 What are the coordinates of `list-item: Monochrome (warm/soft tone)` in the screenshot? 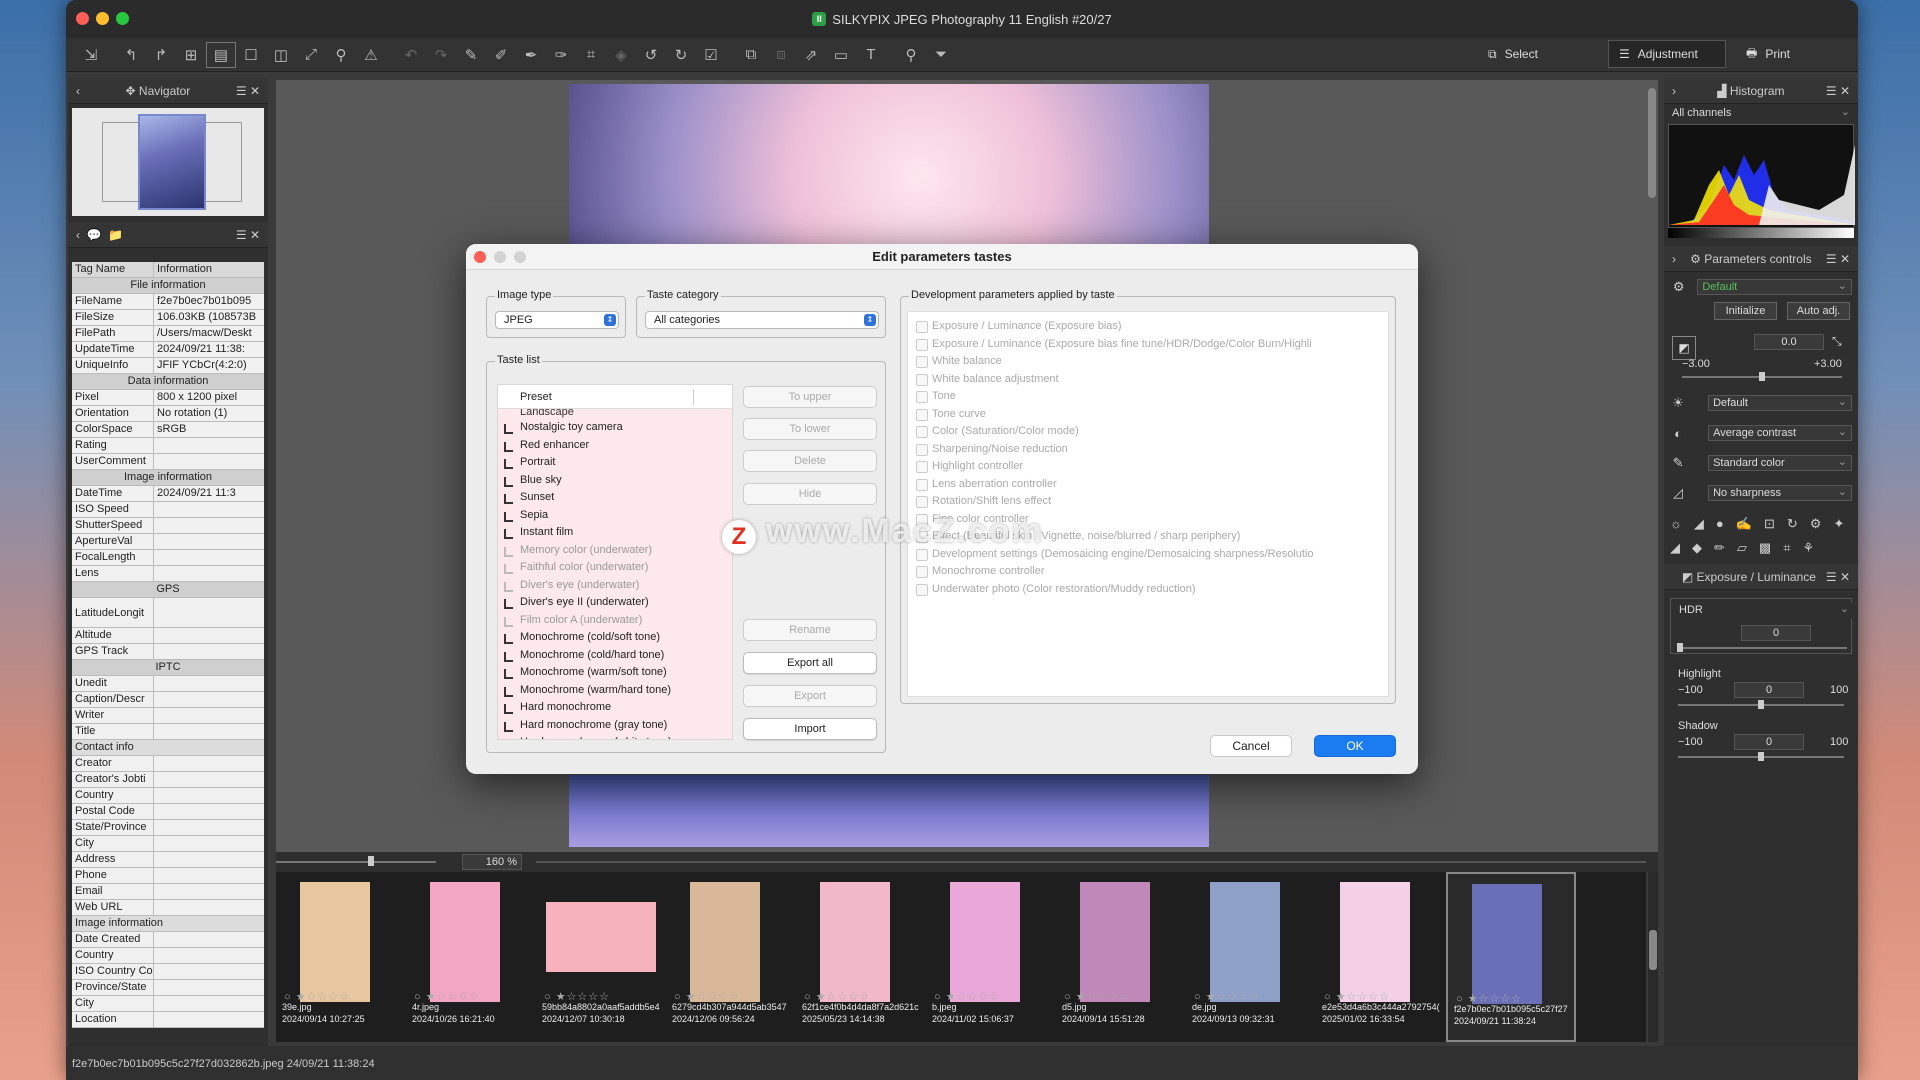 It's located at (615, 673).